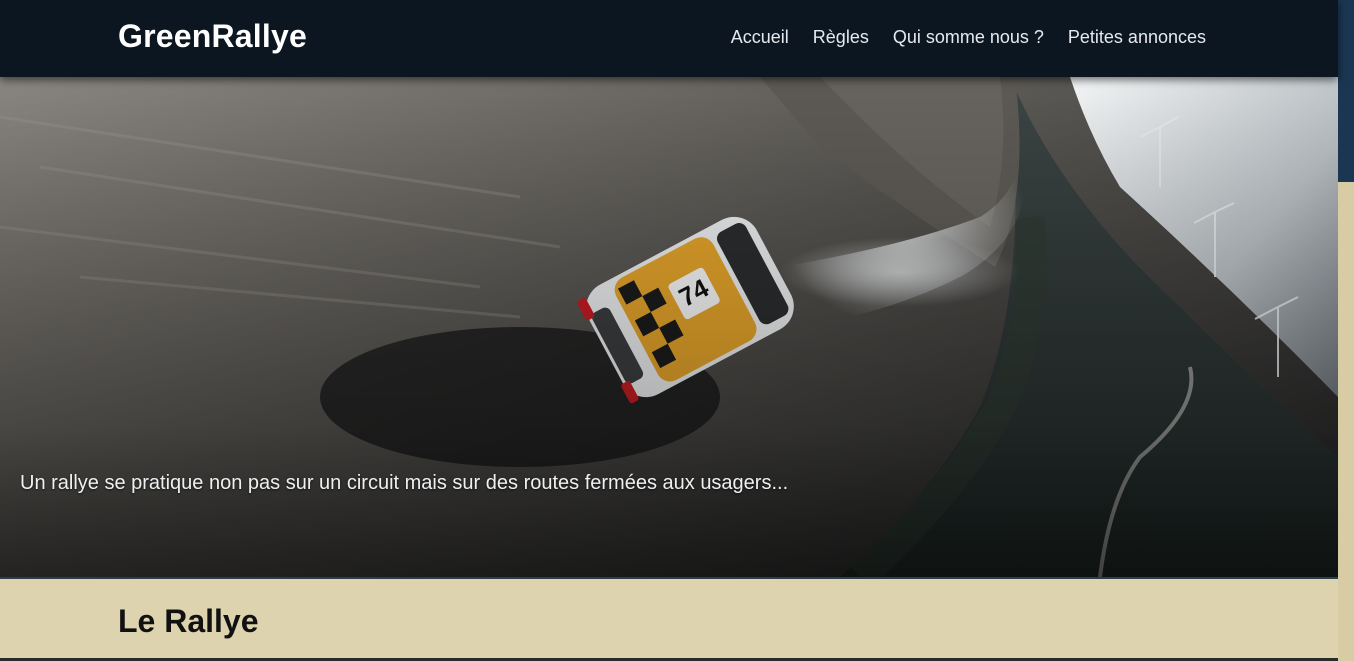 The width and height of the screenshot is (1354, 661). Describe the element at coordinates (669, 620) in the screenshot. I see `main-content: Le Rallye` at that location.